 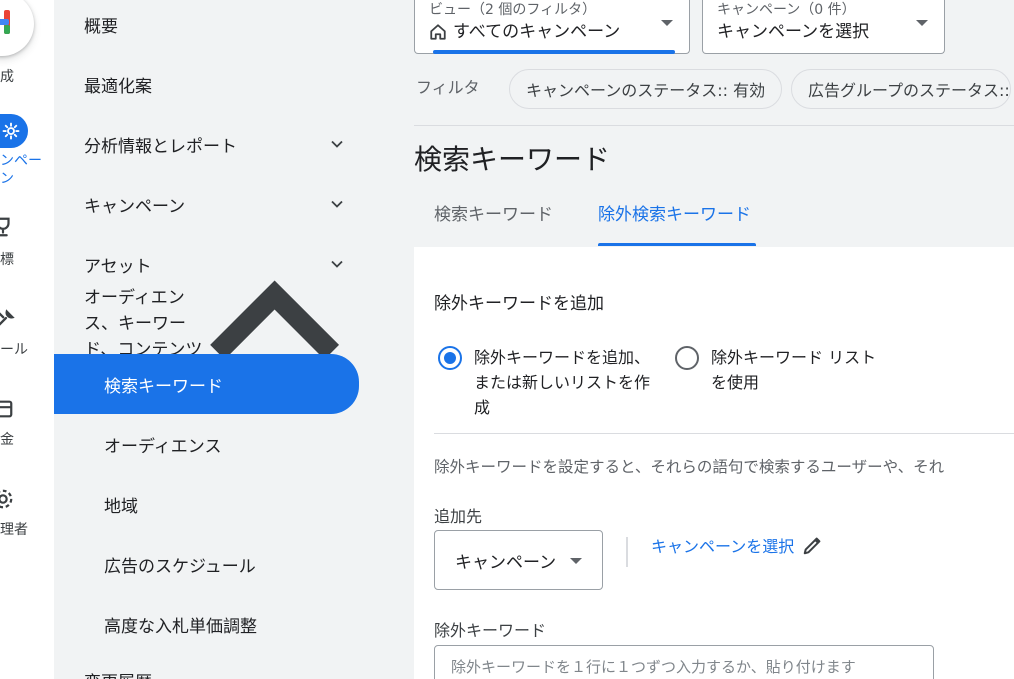 What do you see at coordinates (180, 566) in the screenshot?
I see `sidebar-subitem-label: 広告のスケジュール` at bounding box center [180, 566].